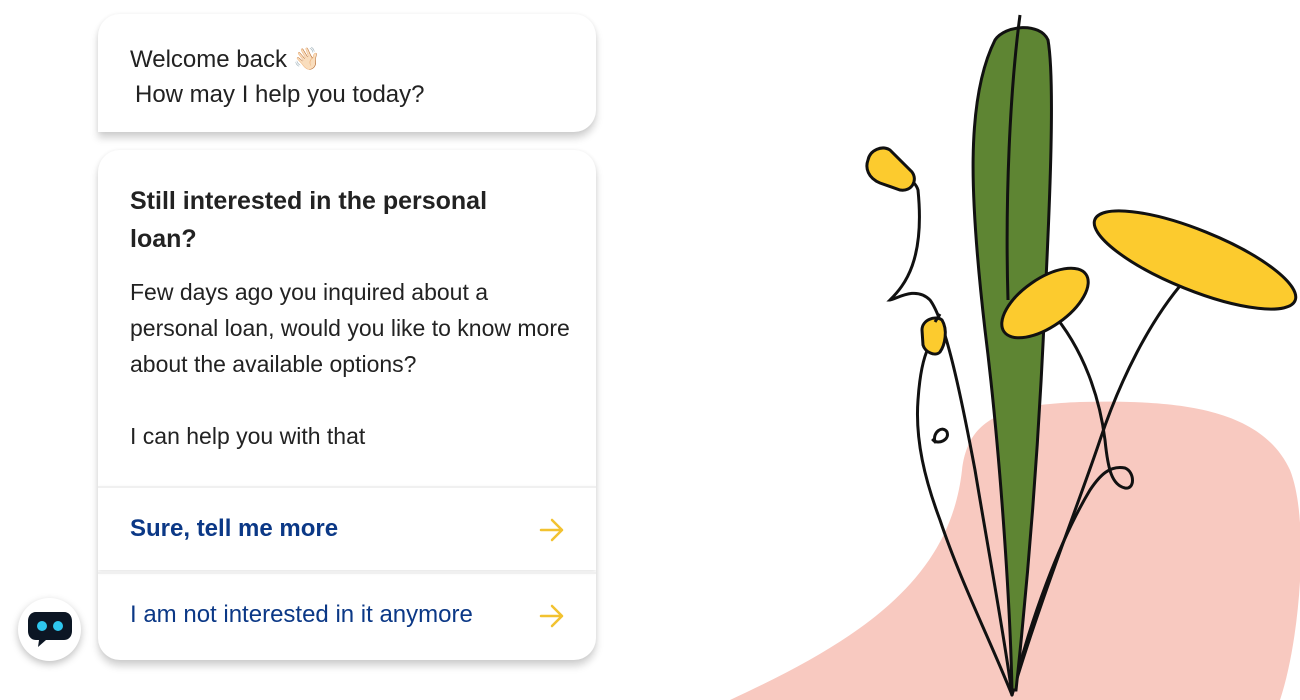 This screenshot has width=1300, height=700. What do you see at coordinates (1045, 303) in the screenshot?
I see `yellow-petal-medium` at bounding box center [1045, 303].